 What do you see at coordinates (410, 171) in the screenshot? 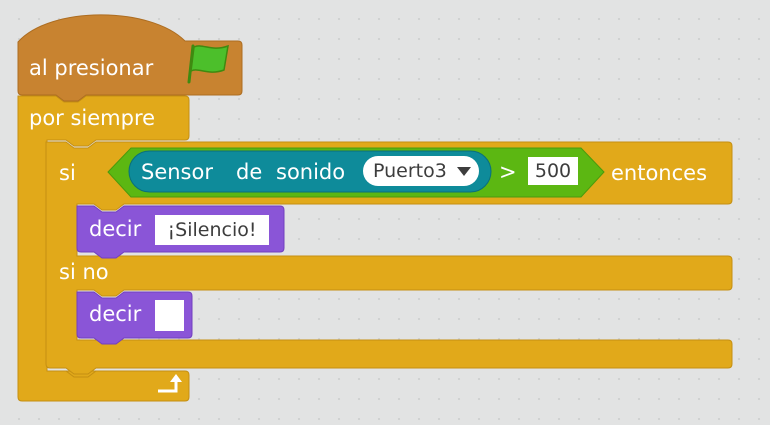
I see `port-dropdown-value: Puerto3` at bounding box center [410, 171].